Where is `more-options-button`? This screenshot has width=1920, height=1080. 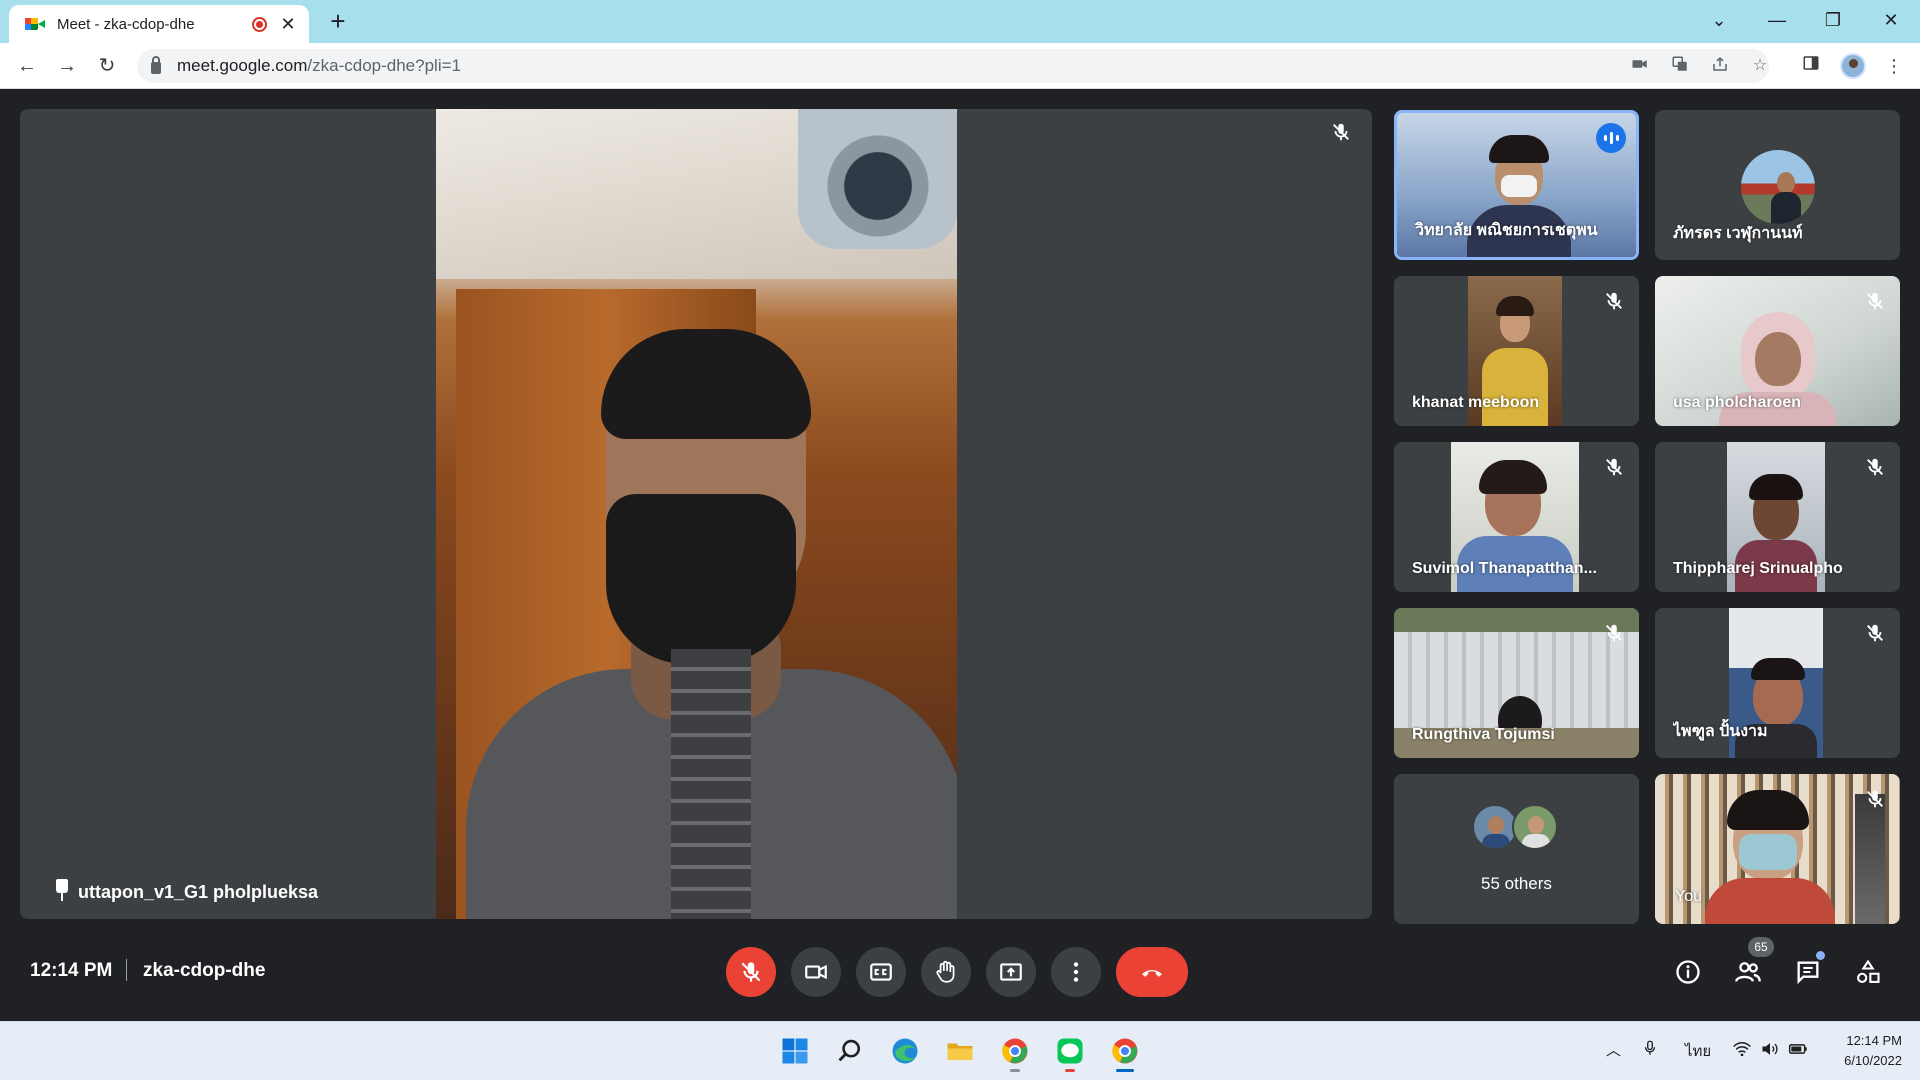 more-options-button is located at coordinates (1076, 972).